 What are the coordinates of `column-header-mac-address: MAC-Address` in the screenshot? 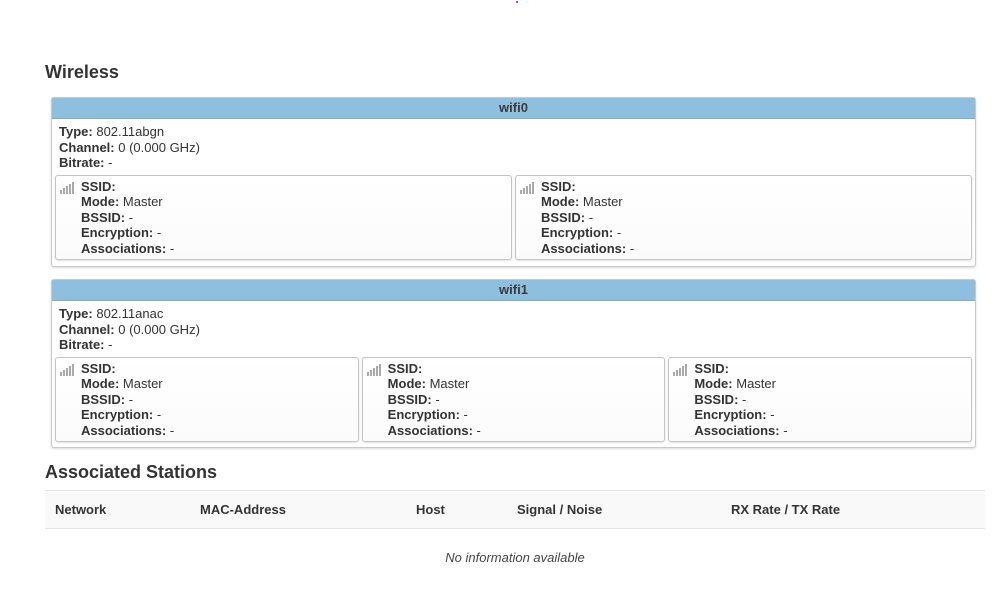 It's located at (308, 509).